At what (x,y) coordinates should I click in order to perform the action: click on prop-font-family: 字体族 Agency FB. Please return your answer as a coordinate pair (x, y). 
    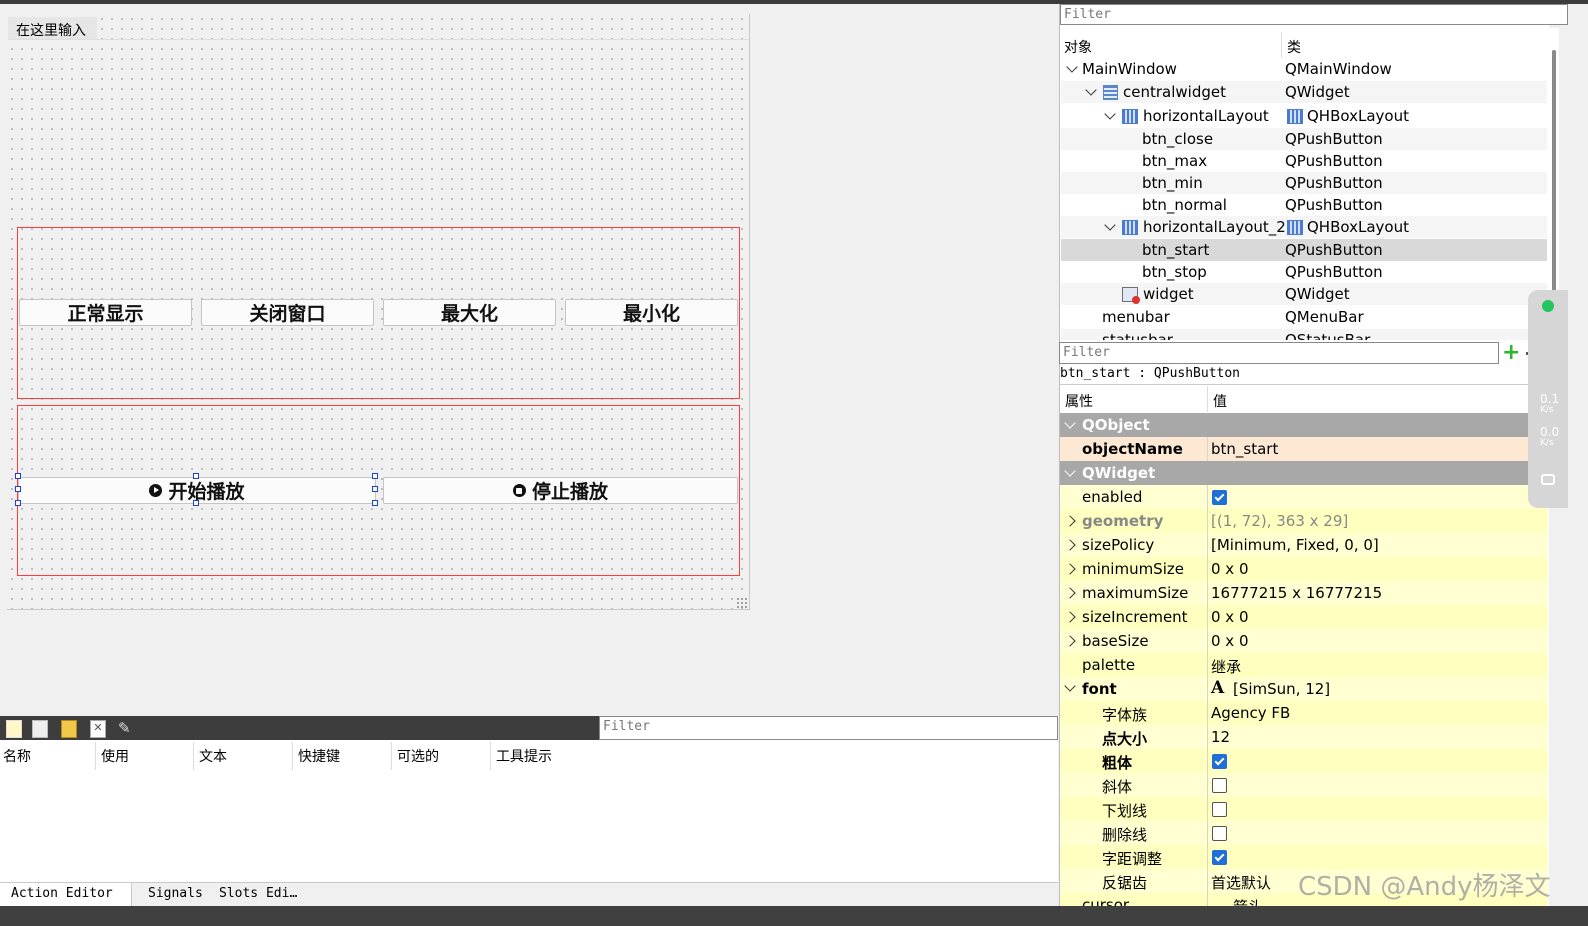
    Looking at the image, I should click on (1304, 713).